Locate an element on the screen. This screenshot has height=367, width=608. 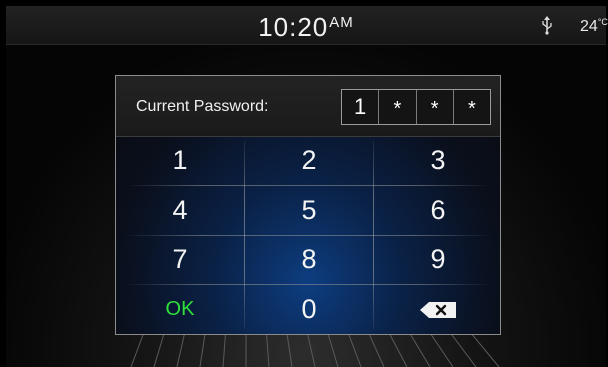
key-3: 3 is located at coordinates (438, 160).